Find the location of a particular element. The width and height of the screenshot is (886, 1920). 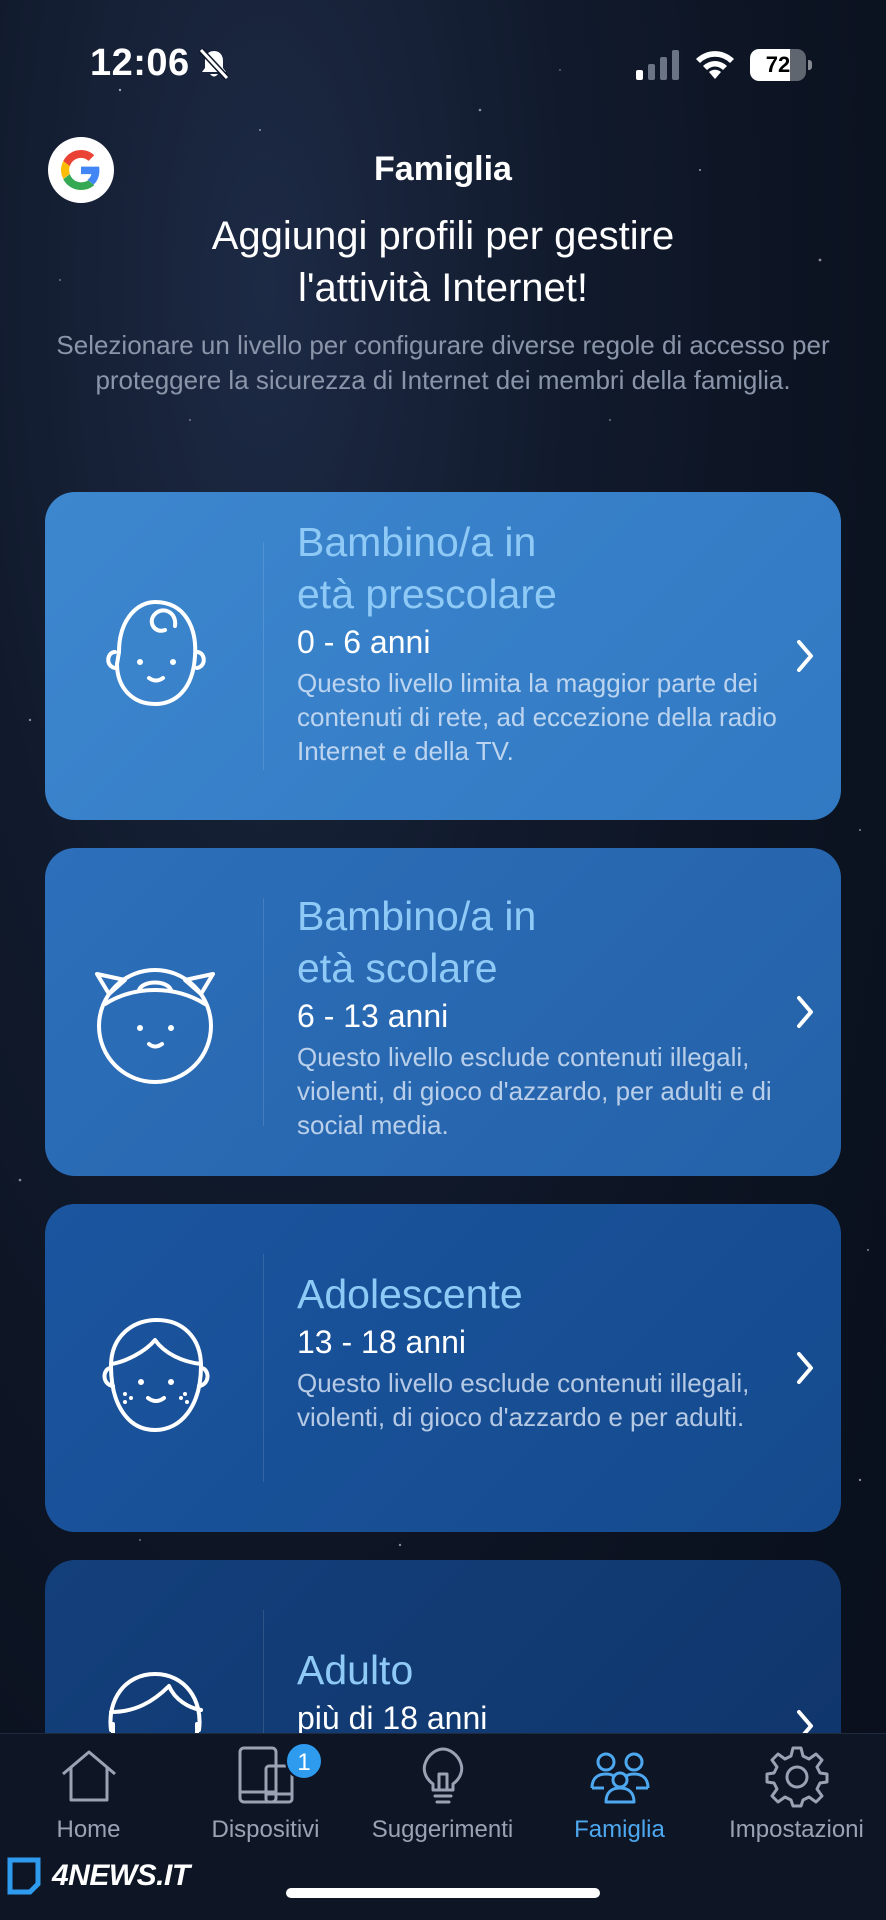

girl-face-icon is located at coordinates (155, 1026).